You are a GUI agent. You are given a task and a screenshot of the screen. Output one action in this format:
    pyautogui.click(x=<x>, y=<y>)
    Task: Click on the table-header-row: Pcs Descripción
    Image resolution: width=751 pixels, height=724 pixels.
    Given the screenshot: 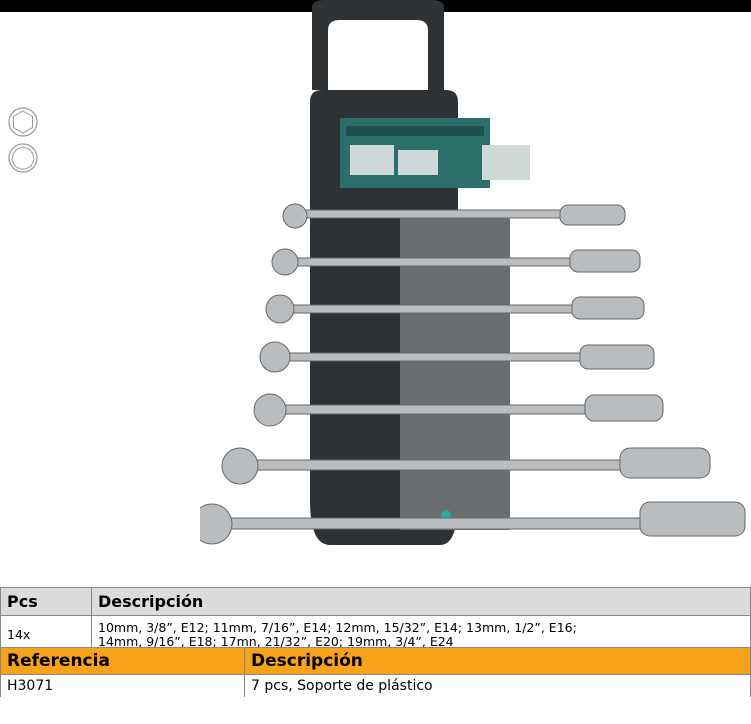 What is the action you would take?
    pyautogui.click(x=375, y=601)
    